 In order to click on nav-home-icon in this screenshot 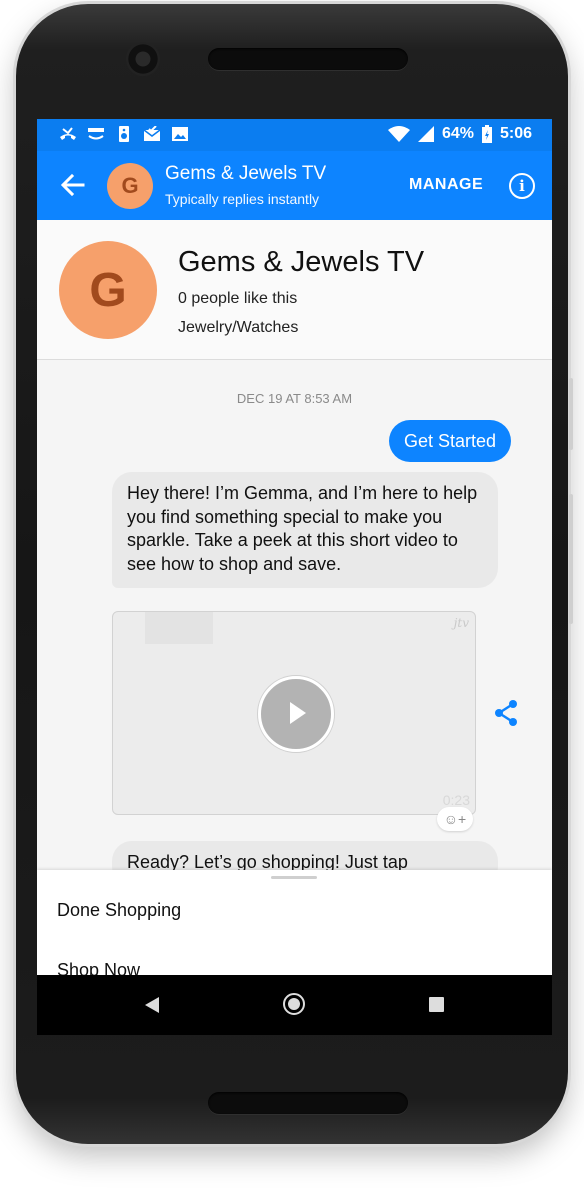, I will do `click(294, 1004)`.